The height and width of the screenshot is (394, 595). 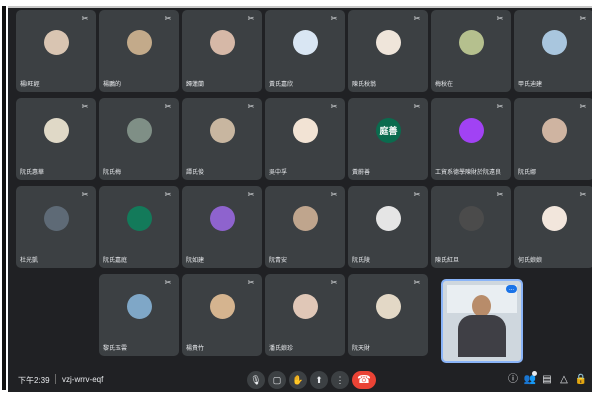 I want to click on participant-tile: ✂ 陳氏紅旦, so click(x=471, y=227).